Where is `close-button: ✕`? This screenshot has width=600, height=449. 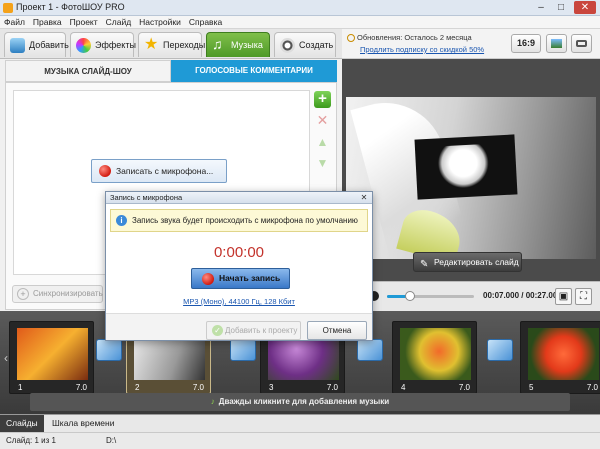 close-button: ✕ is located at coordinates (585, 7).